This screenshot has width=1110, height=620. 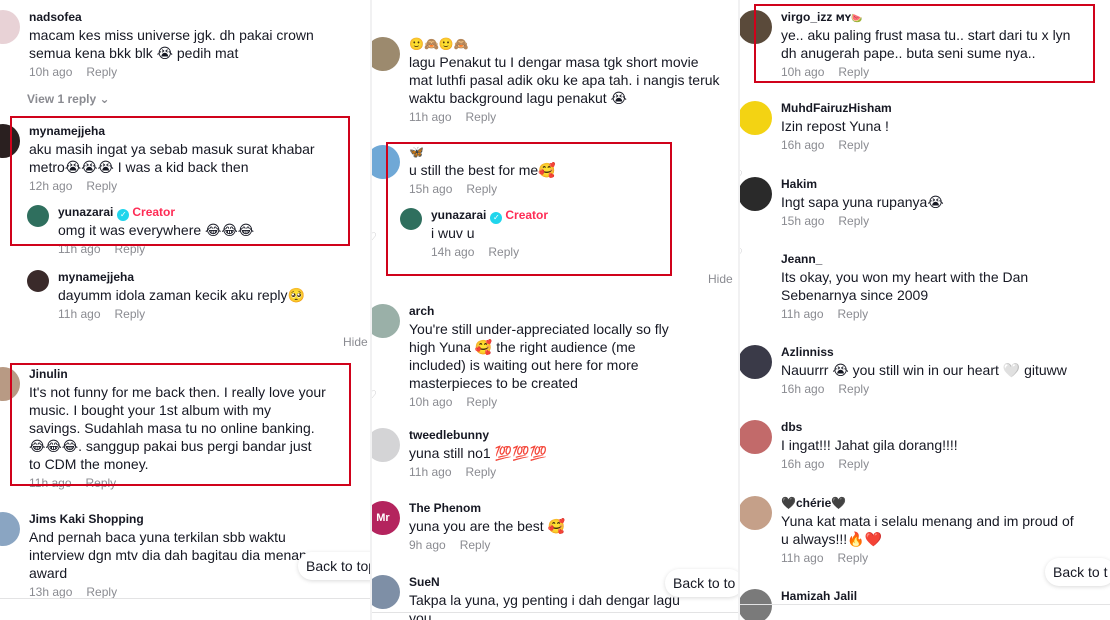 I want to click on avatar-initials: Mr, so click(x=383, y=518).